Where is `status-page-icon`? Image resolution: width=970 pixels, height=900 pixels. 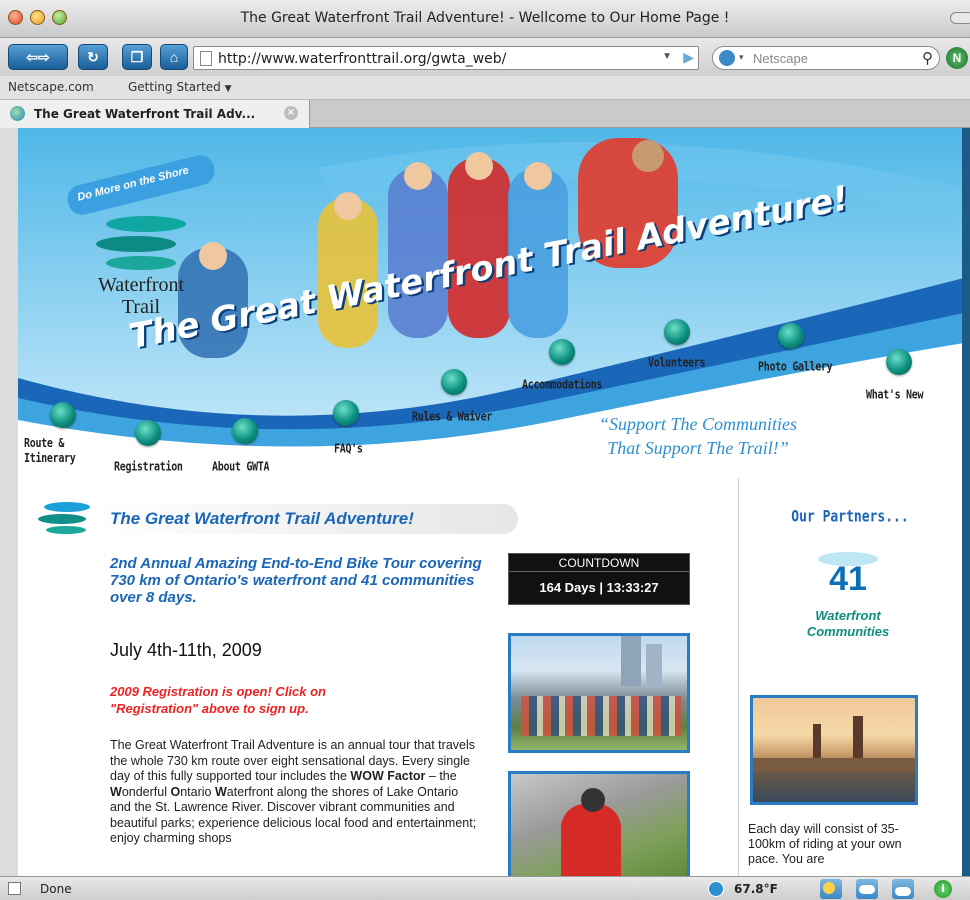 status-page-icon is located at coordinates (14, 888).